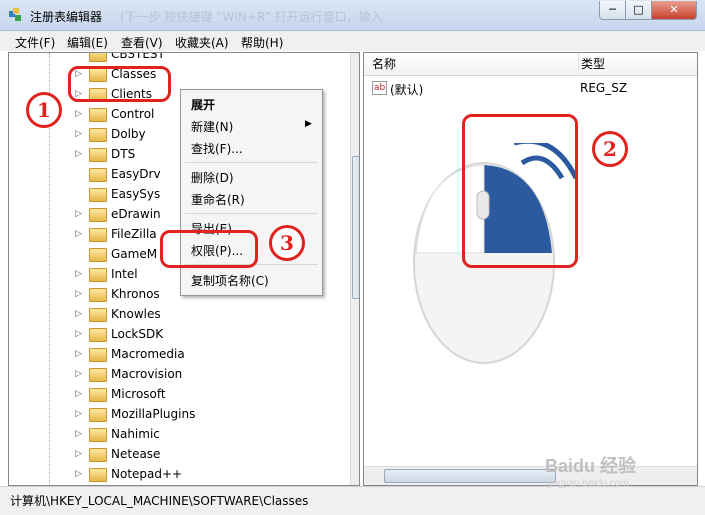  Describe the element at coordinates (179, 315) in the screenshot. I see `tree-node: ▷ Knowles` at that location.